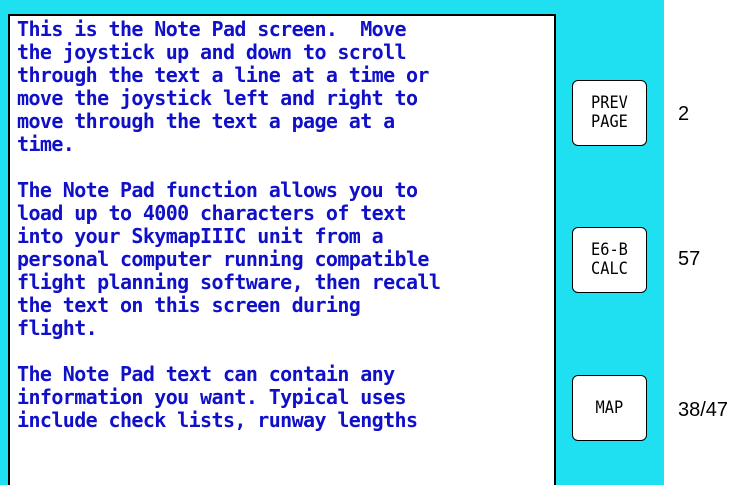  Describe the element at coordinates (223, 259) in the screenshot. I see `text-line: personal computer running compatible` at that location.